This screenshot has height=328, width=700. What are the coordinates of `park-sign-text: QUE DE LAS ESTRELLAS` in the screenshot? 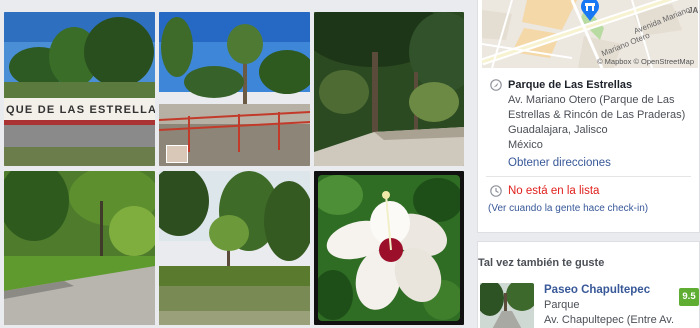 It's located at (80, 110).